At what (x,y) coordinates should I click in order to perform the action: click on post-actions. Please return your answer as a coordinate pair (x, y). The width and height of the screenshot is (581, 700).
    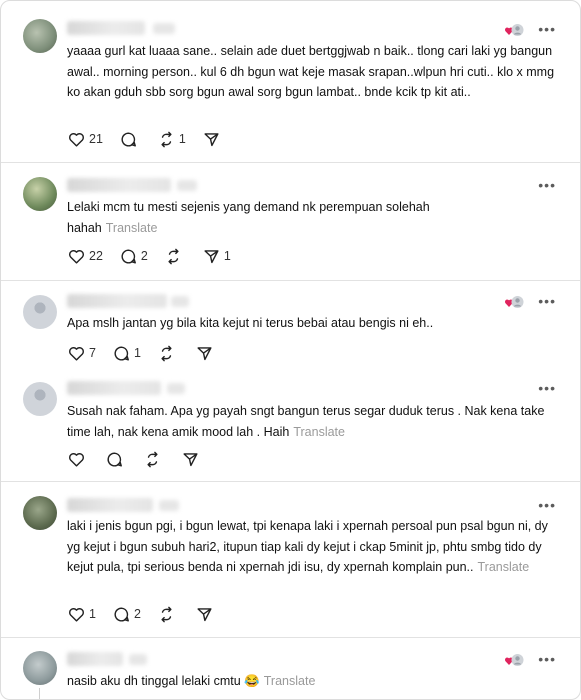
    Looking at the image, I should click on (143, 459).